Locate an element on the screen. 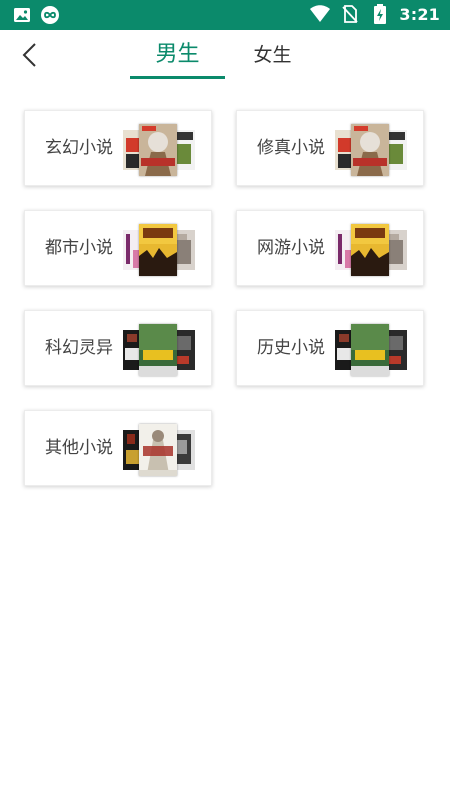 This screenshot has width=450, height=800. category-label: 其他小说 is located at coordinates (79, 448).